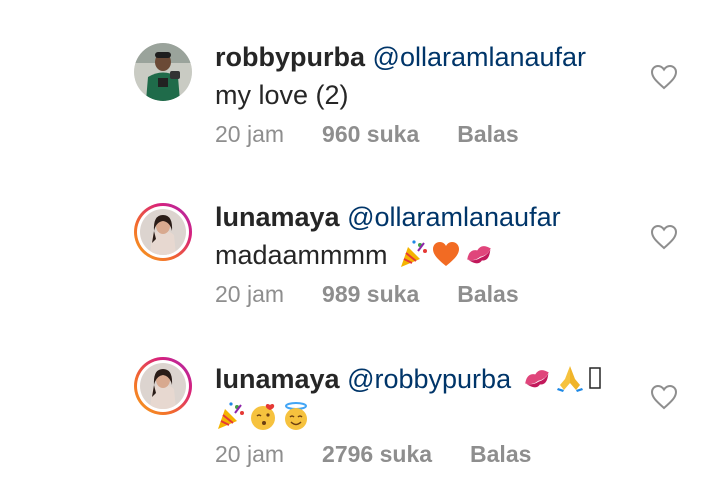  Describe the element at coordinates (282, 95) in the screenshot. I see `comment-text: my love (2)` at that location.